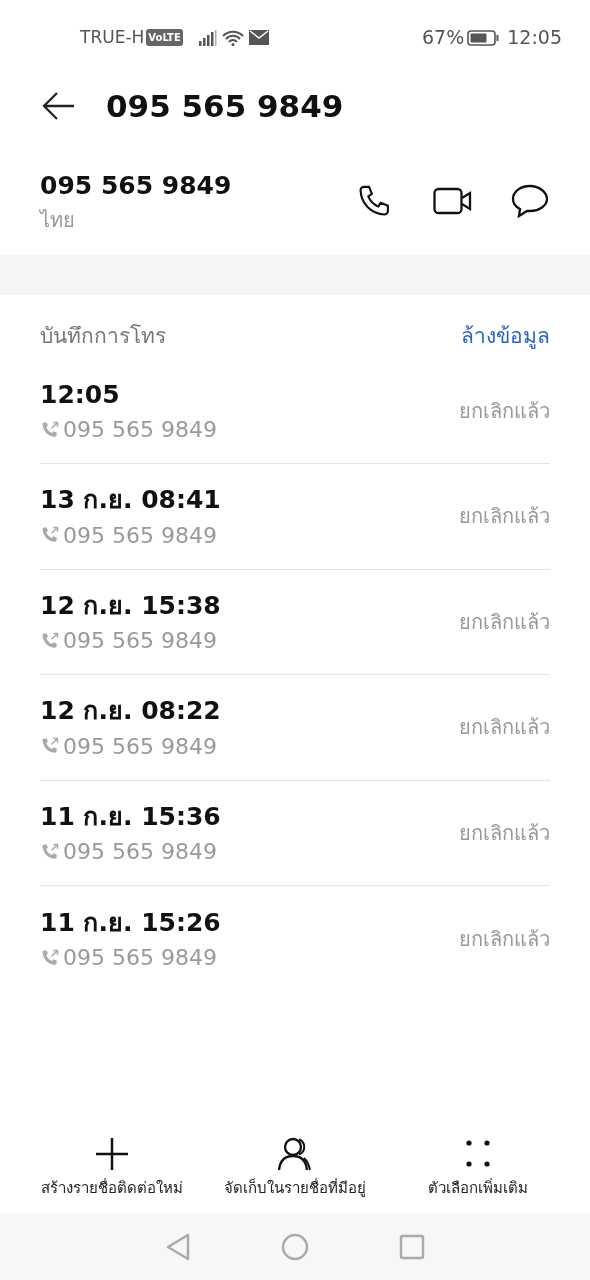 Image resolution: width=590 pixels, height=1280 pixels. Describe the element at coordinates (80, 394) in the screenshot. I see `call-time: 12:05` at that location.